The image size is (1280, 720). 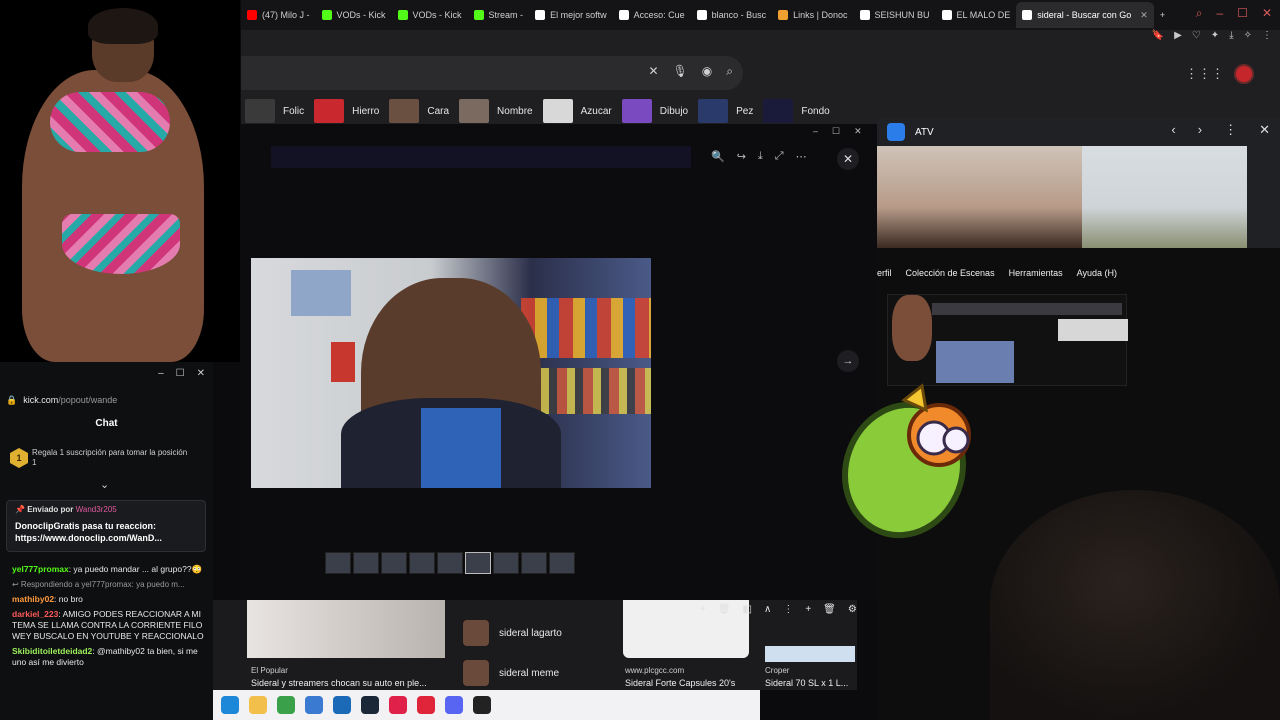 What do you see at coordinates (161, 373) in the screenshot?
I see `chat-window-control: –` at bounding box center [161, 373].